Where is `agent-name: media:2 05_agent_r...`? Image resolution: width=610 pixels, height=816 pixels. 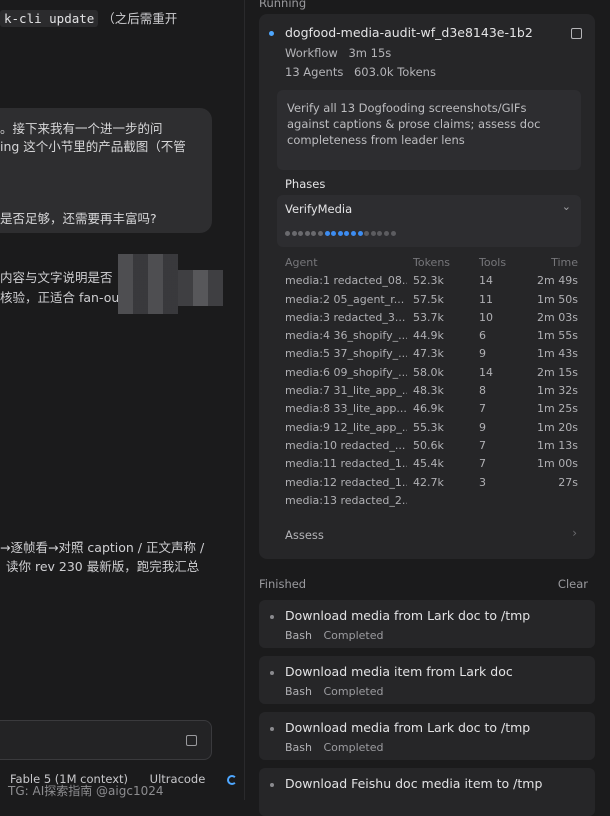
agent-name: media:2 05_agent_r... is located at coordinates (345, 299).